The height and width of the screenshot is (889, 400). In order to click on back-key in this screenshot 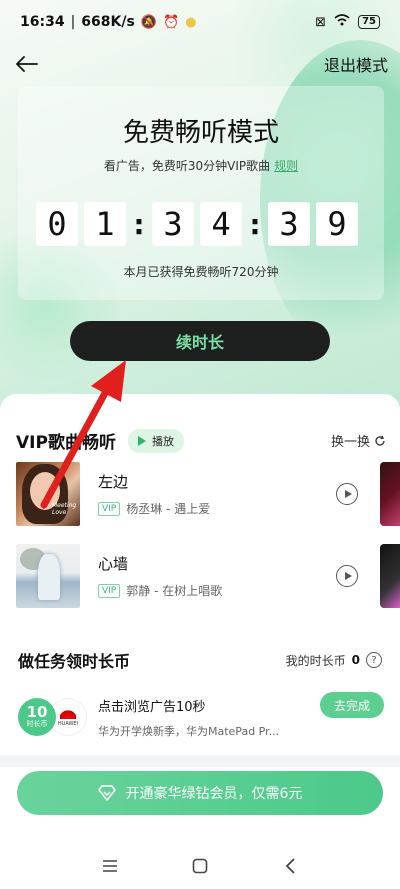, I will do `click(290, 866)`.